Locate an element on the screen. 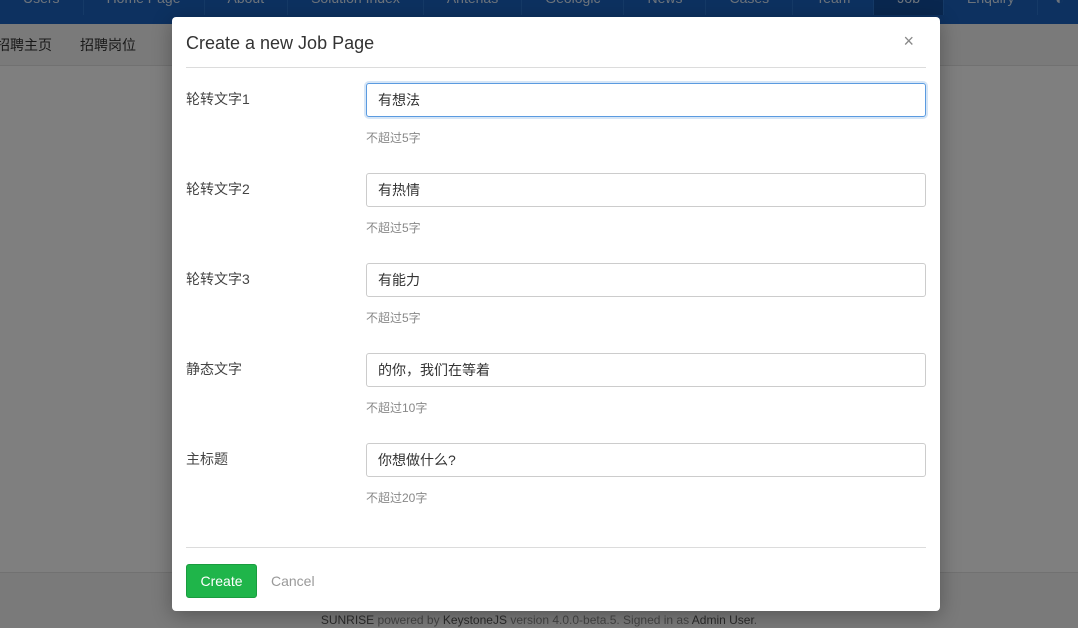 The height and width of the screenshot is (628, 1078). main-title-input is located at coordinates (646, 460).